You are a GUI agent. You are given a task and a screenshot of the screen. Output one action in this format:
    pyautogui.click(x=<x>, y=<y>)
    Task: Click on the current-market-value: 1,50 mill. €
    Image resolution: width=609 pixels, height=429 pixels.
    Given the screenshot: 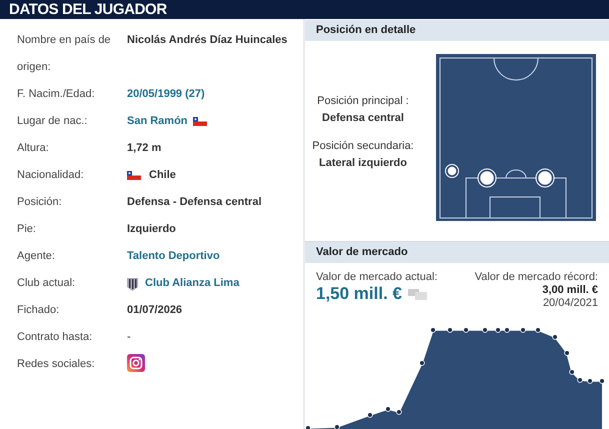 What is the action you would take?
    pyautogui.click(x=359, y=294)
    